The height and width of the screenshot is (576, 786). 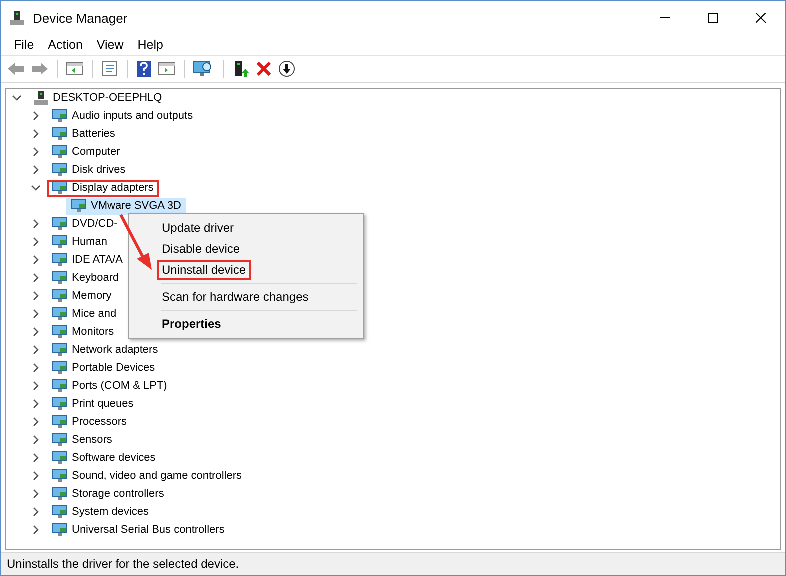 What do you see at coordinates (83, 134) in the screenshot?
I see `tree-item: Batteries` at bounding box center [83, 134].